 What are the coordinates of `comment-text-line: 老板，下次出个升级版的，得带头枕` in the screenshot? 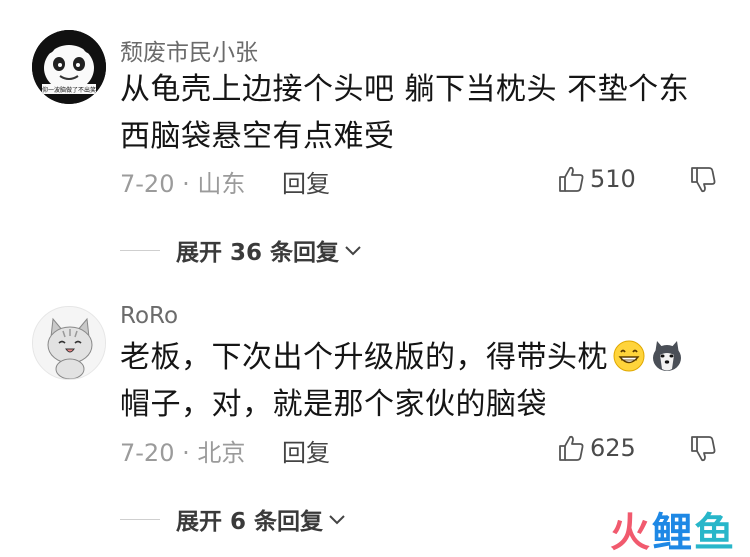 It's located at (415, 357).